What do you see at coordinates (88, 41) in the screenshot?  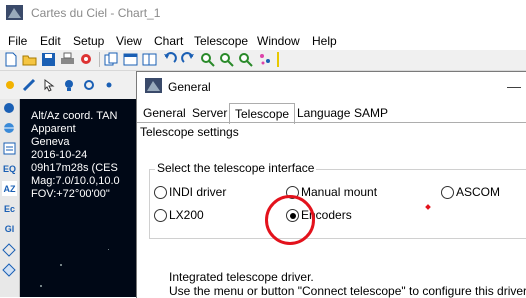 I see `menu-setup: Setup` at bounding box center [88, 41].